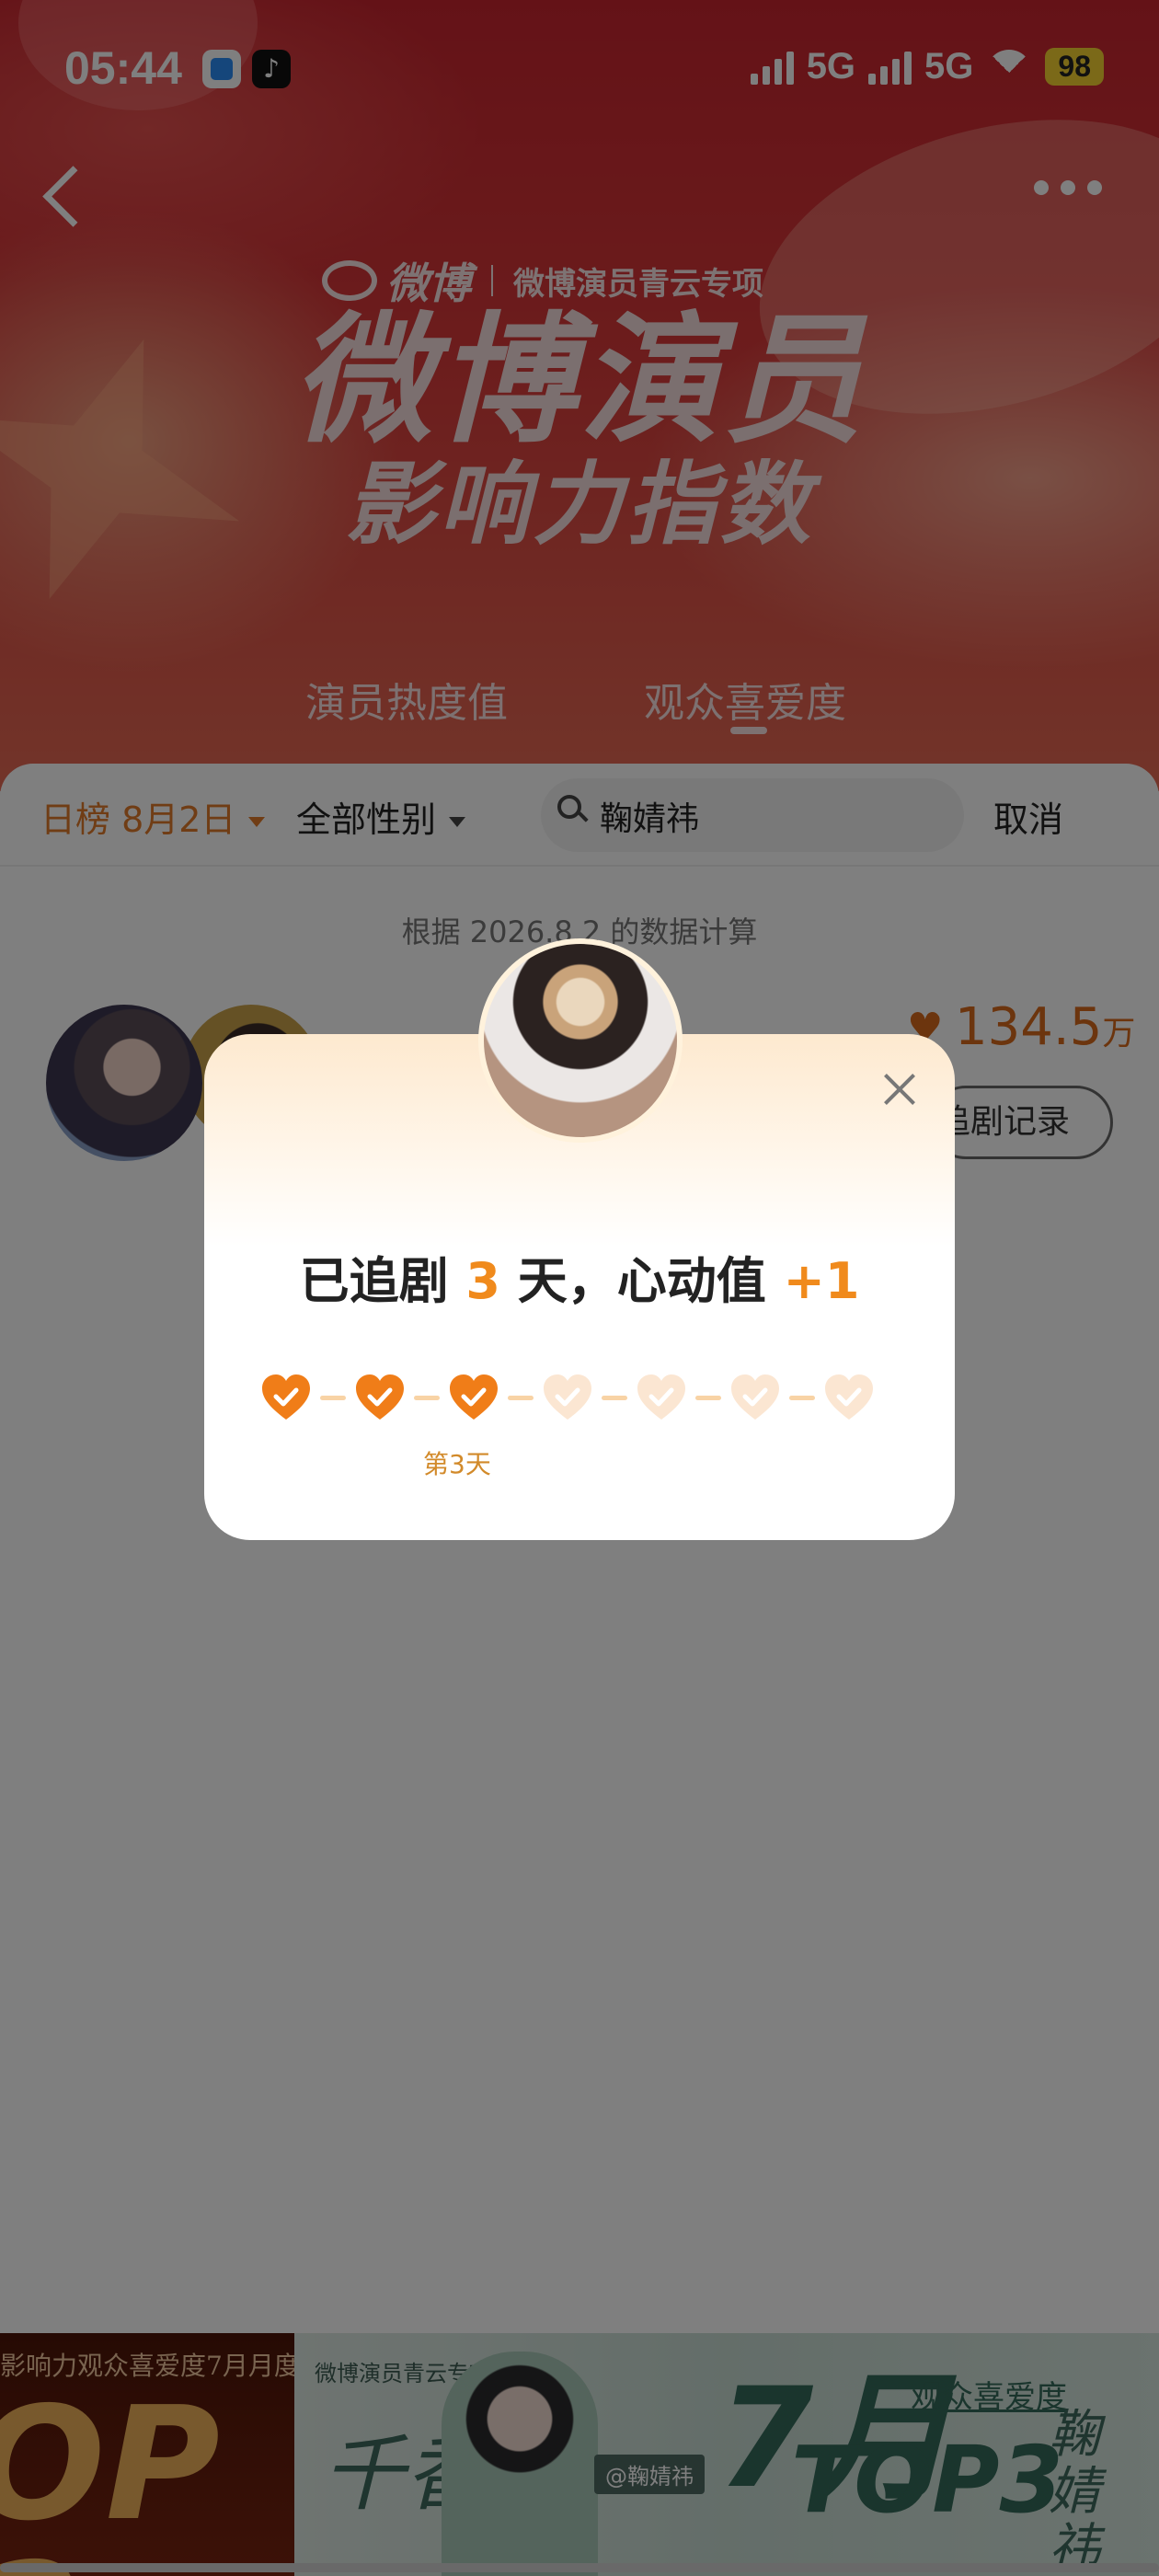 This screenshot has width=1159, height=2576. I want to click on popup-plus-value: +1, so click(821, 1281).